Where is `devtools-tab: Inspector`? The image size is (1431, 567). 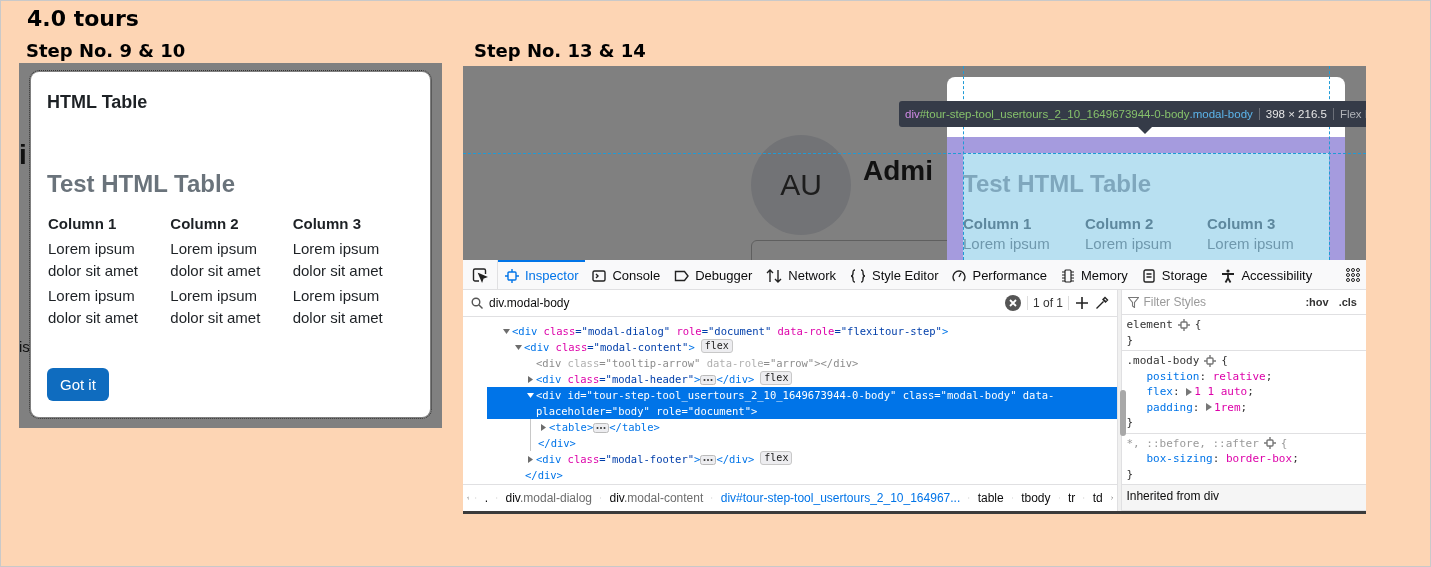 devtools-tab: Inspector is located at coordinates (542, 274).